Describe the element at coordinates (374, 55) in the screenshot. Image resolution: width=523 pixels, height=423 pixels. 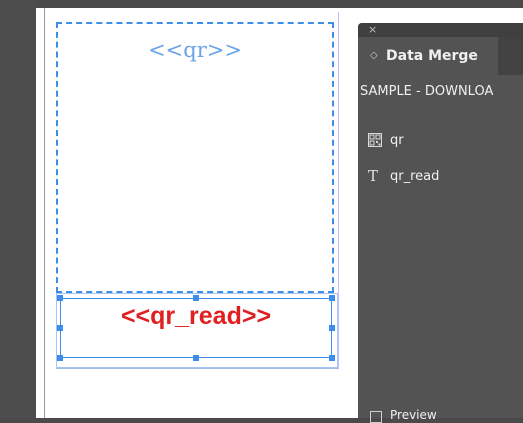
I see `chevron-updown-icon: ◇` at that location.